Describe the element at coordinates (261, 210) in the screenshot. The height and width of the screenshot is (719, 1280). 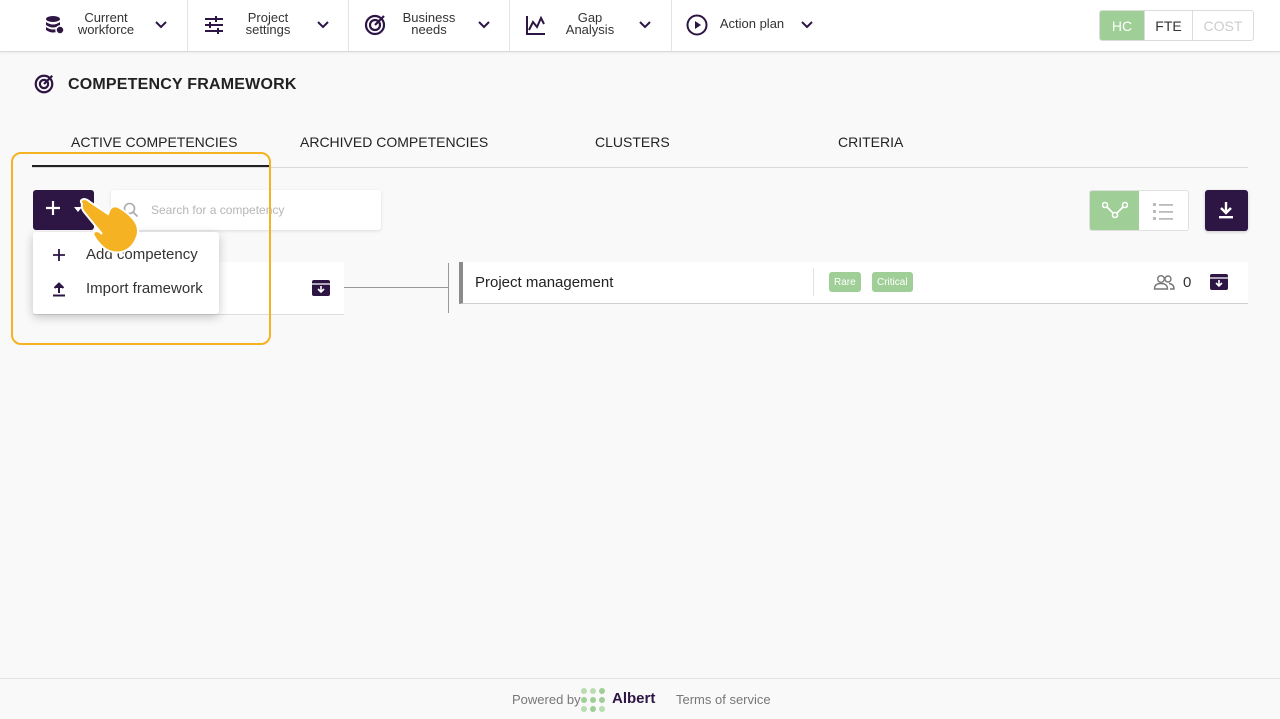
I see `search-input` at that location.